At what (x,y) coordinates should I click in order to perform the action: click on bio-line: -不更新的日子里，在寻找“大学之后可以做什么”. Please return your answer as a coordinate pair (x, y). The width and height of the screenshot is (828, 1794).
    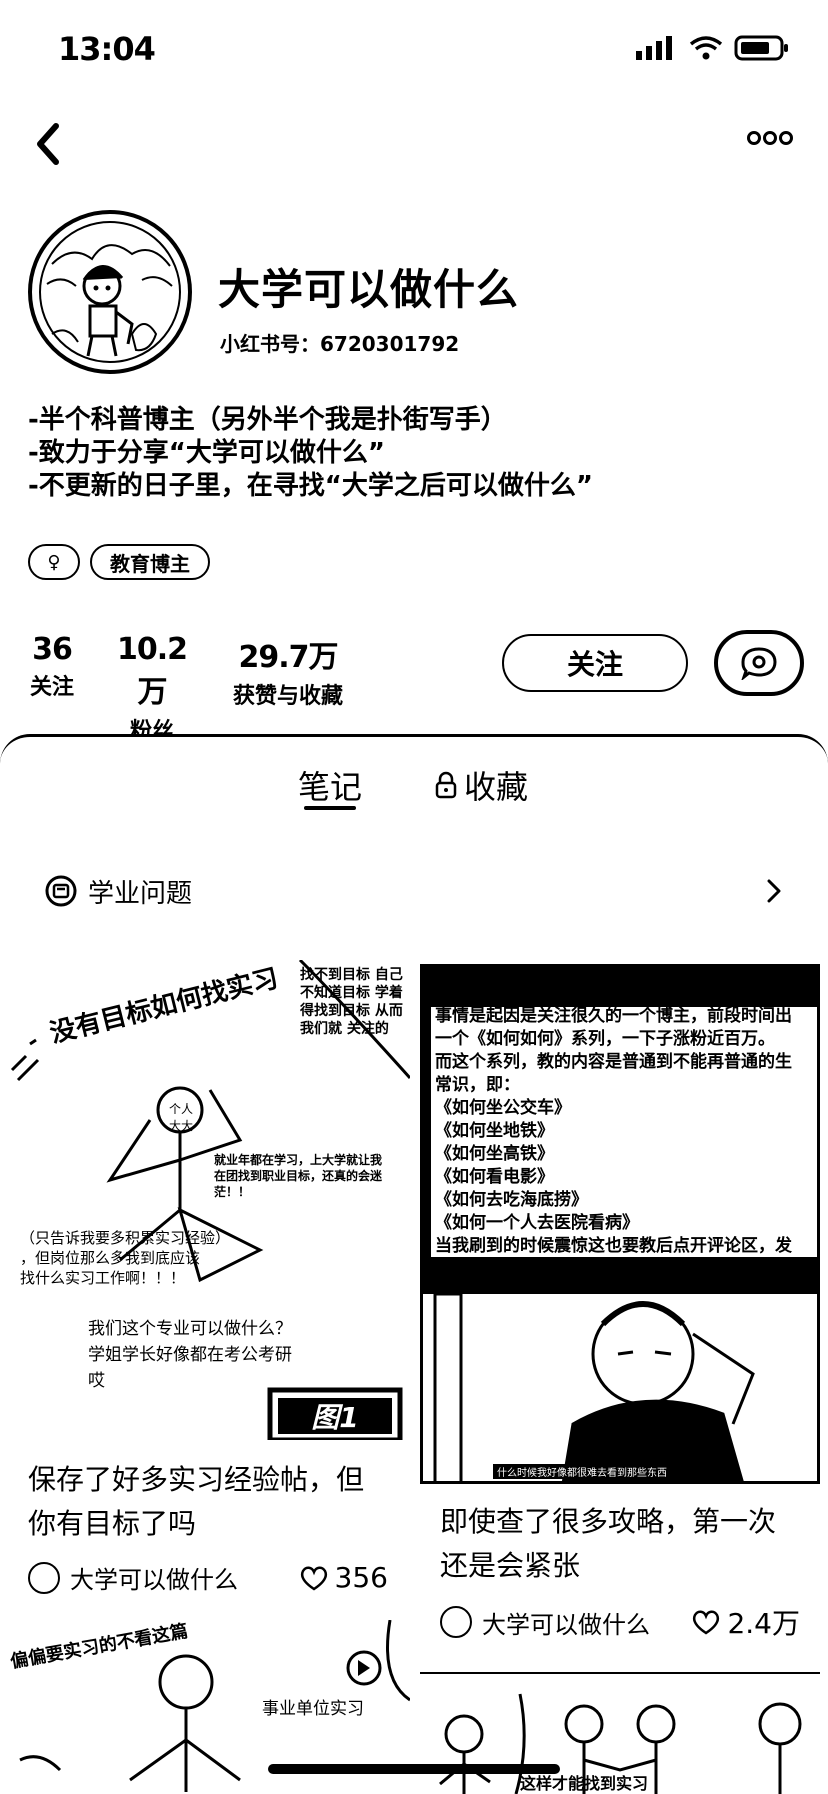
    Looking at the image, I should click on (310, 486).